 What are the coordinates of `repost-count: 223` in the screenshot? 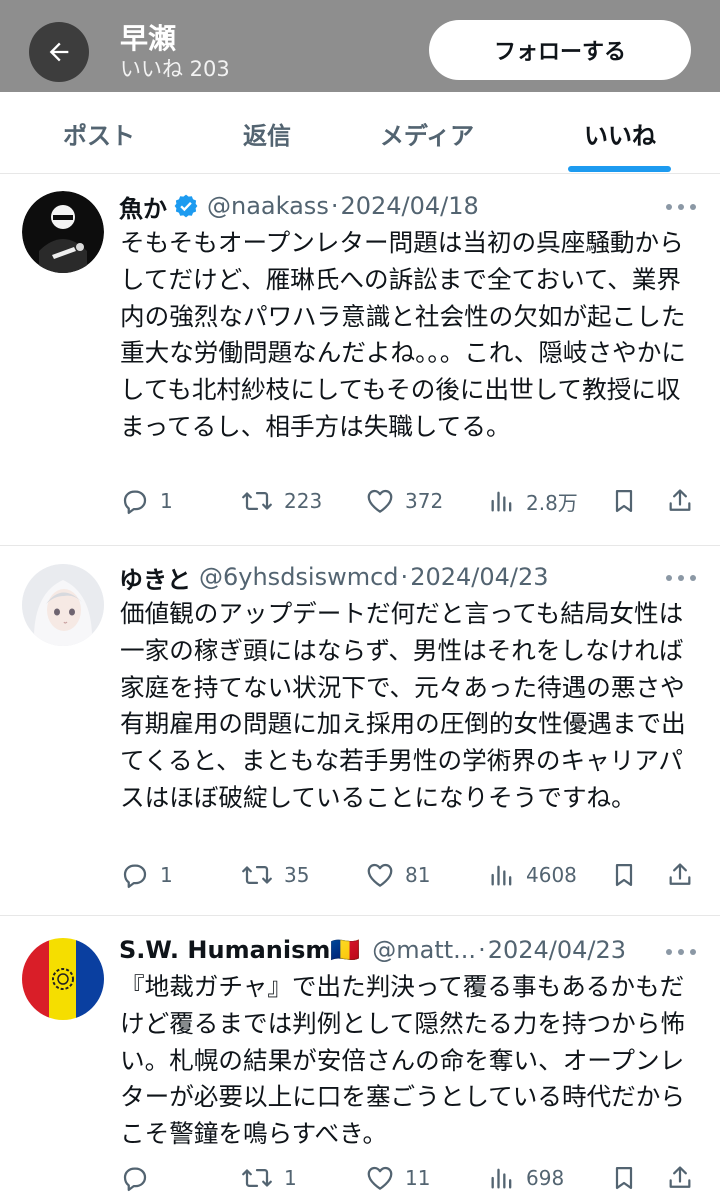 It's located at (303, 501).